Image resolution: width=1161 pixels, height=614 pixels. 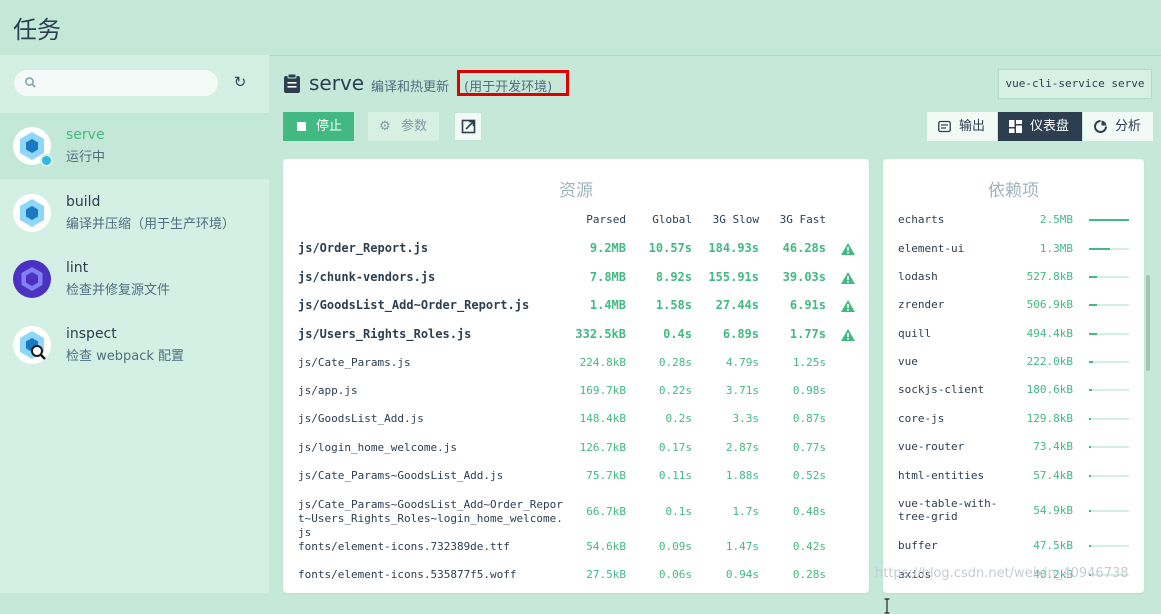 What do you see at coordinates (363, 248) in the screenshot?
I see `asset-file-name: js/Order_Report.js` at bounding box center [363, 248].